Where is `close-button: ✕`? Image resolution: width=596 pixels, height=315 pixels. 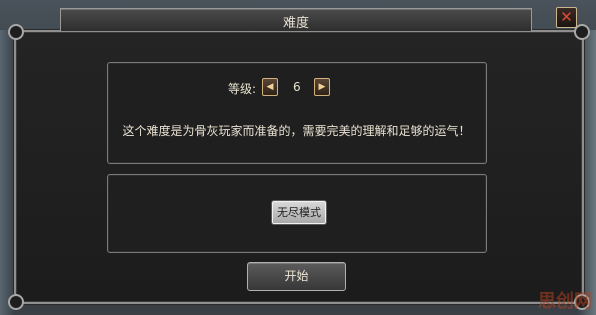
close-button: ✕ is located at coordinates (566, 17).